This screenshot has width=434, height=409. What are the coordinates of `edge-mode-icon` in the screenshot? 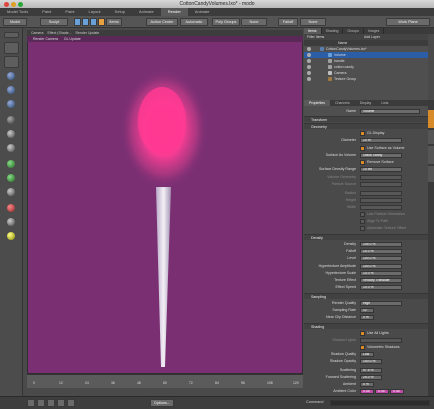 It's located at (85, 22).